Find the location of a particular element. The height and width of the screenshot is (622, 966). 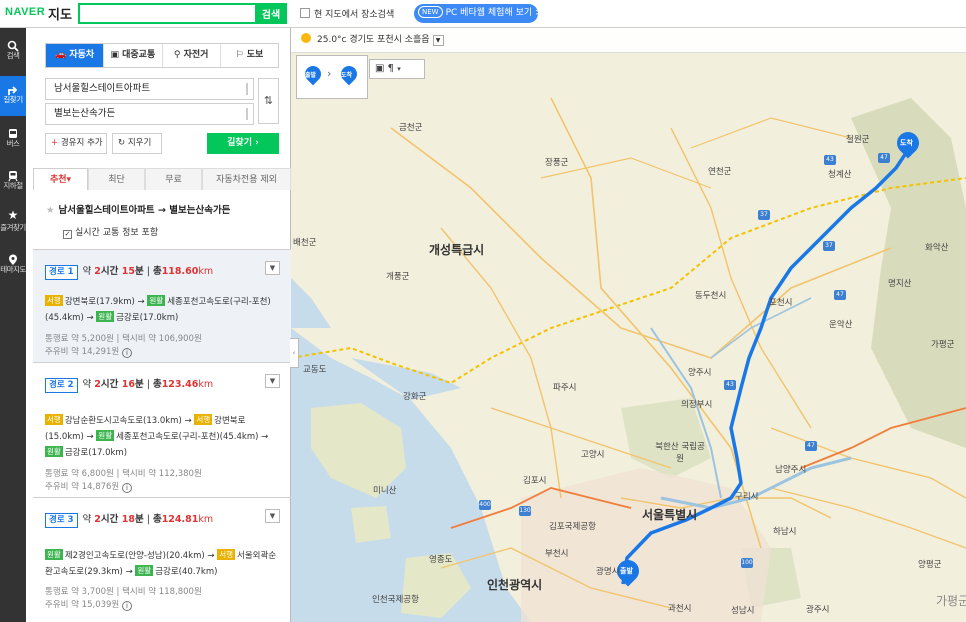

fuel-cost: 주유비 약 14,291원 is located at coordinates (82, 352).